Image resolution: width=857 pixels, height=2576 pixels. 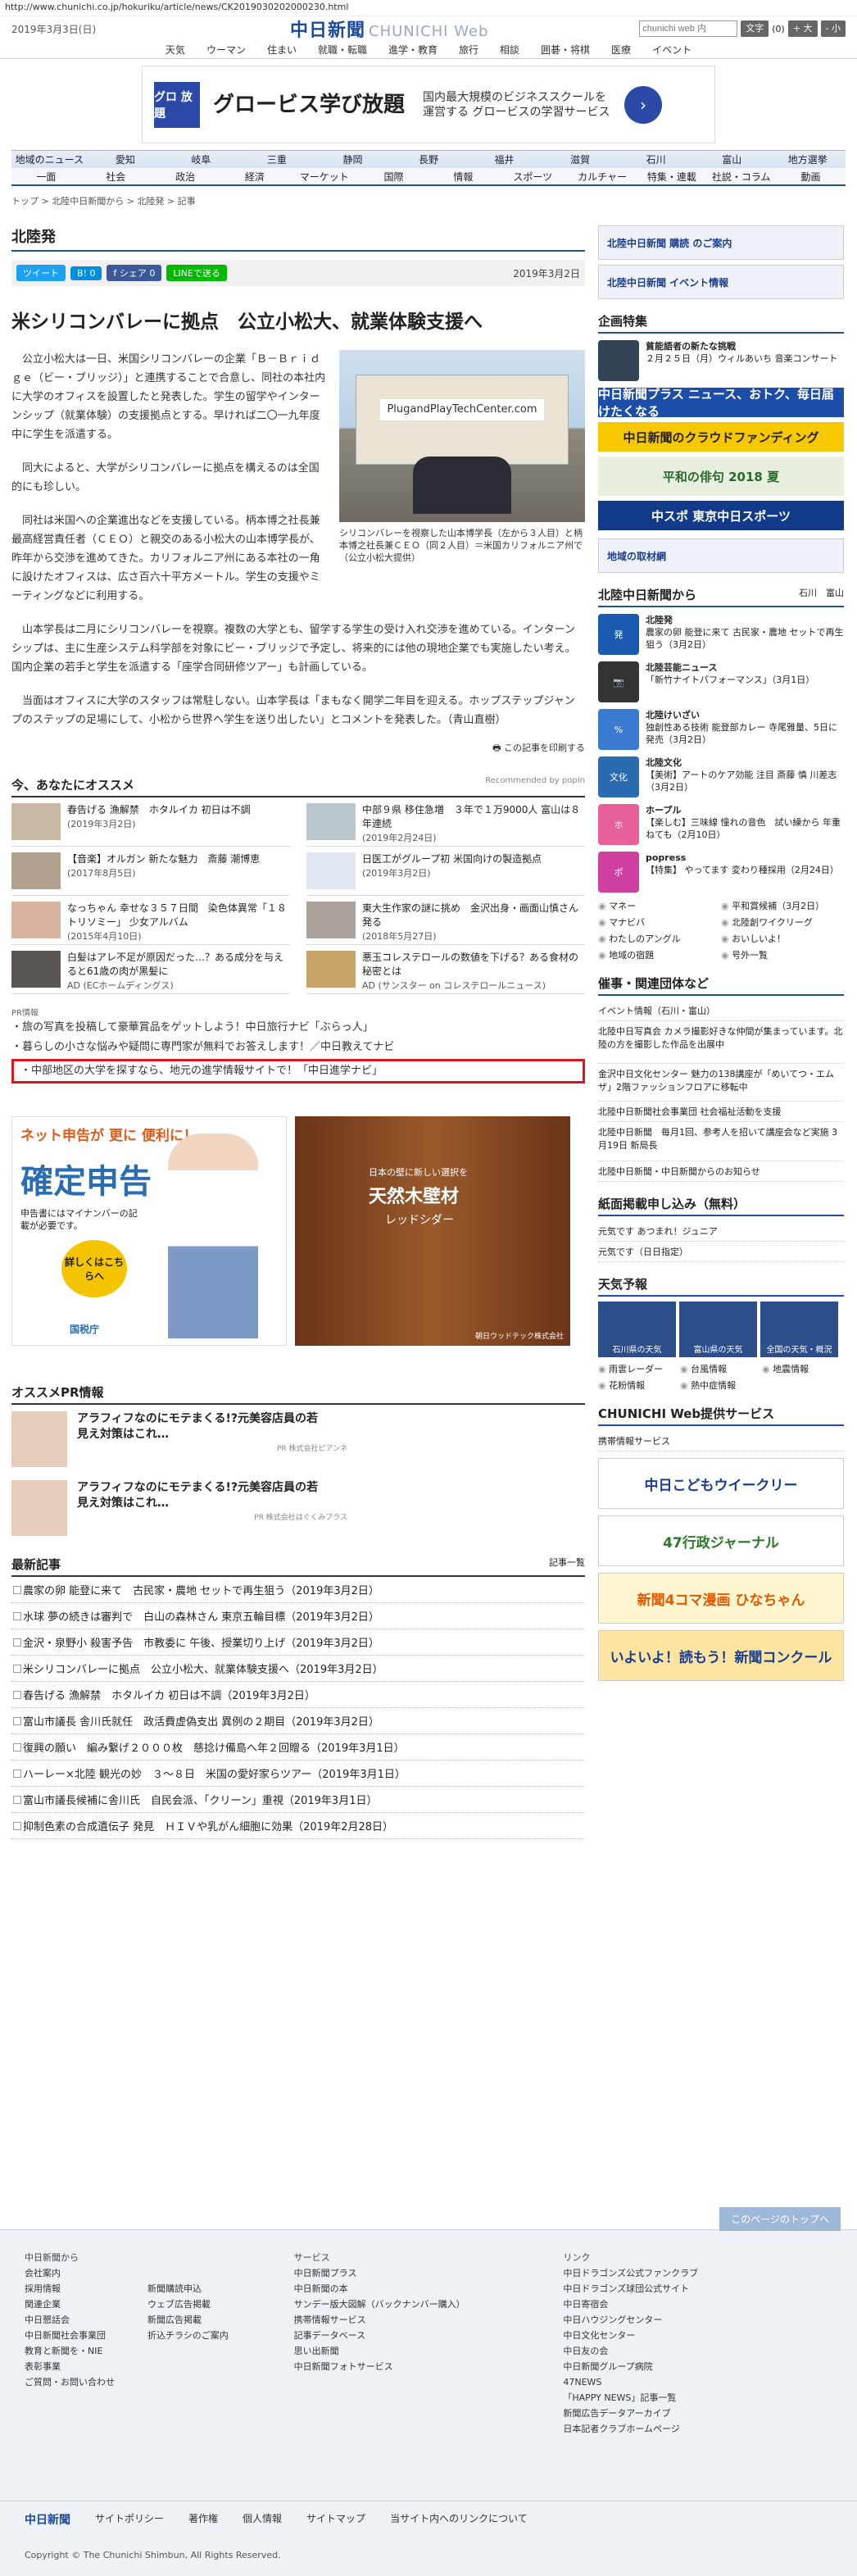 I want to click on torizai-box: 地域の取材網, so click(x=721, y=555).